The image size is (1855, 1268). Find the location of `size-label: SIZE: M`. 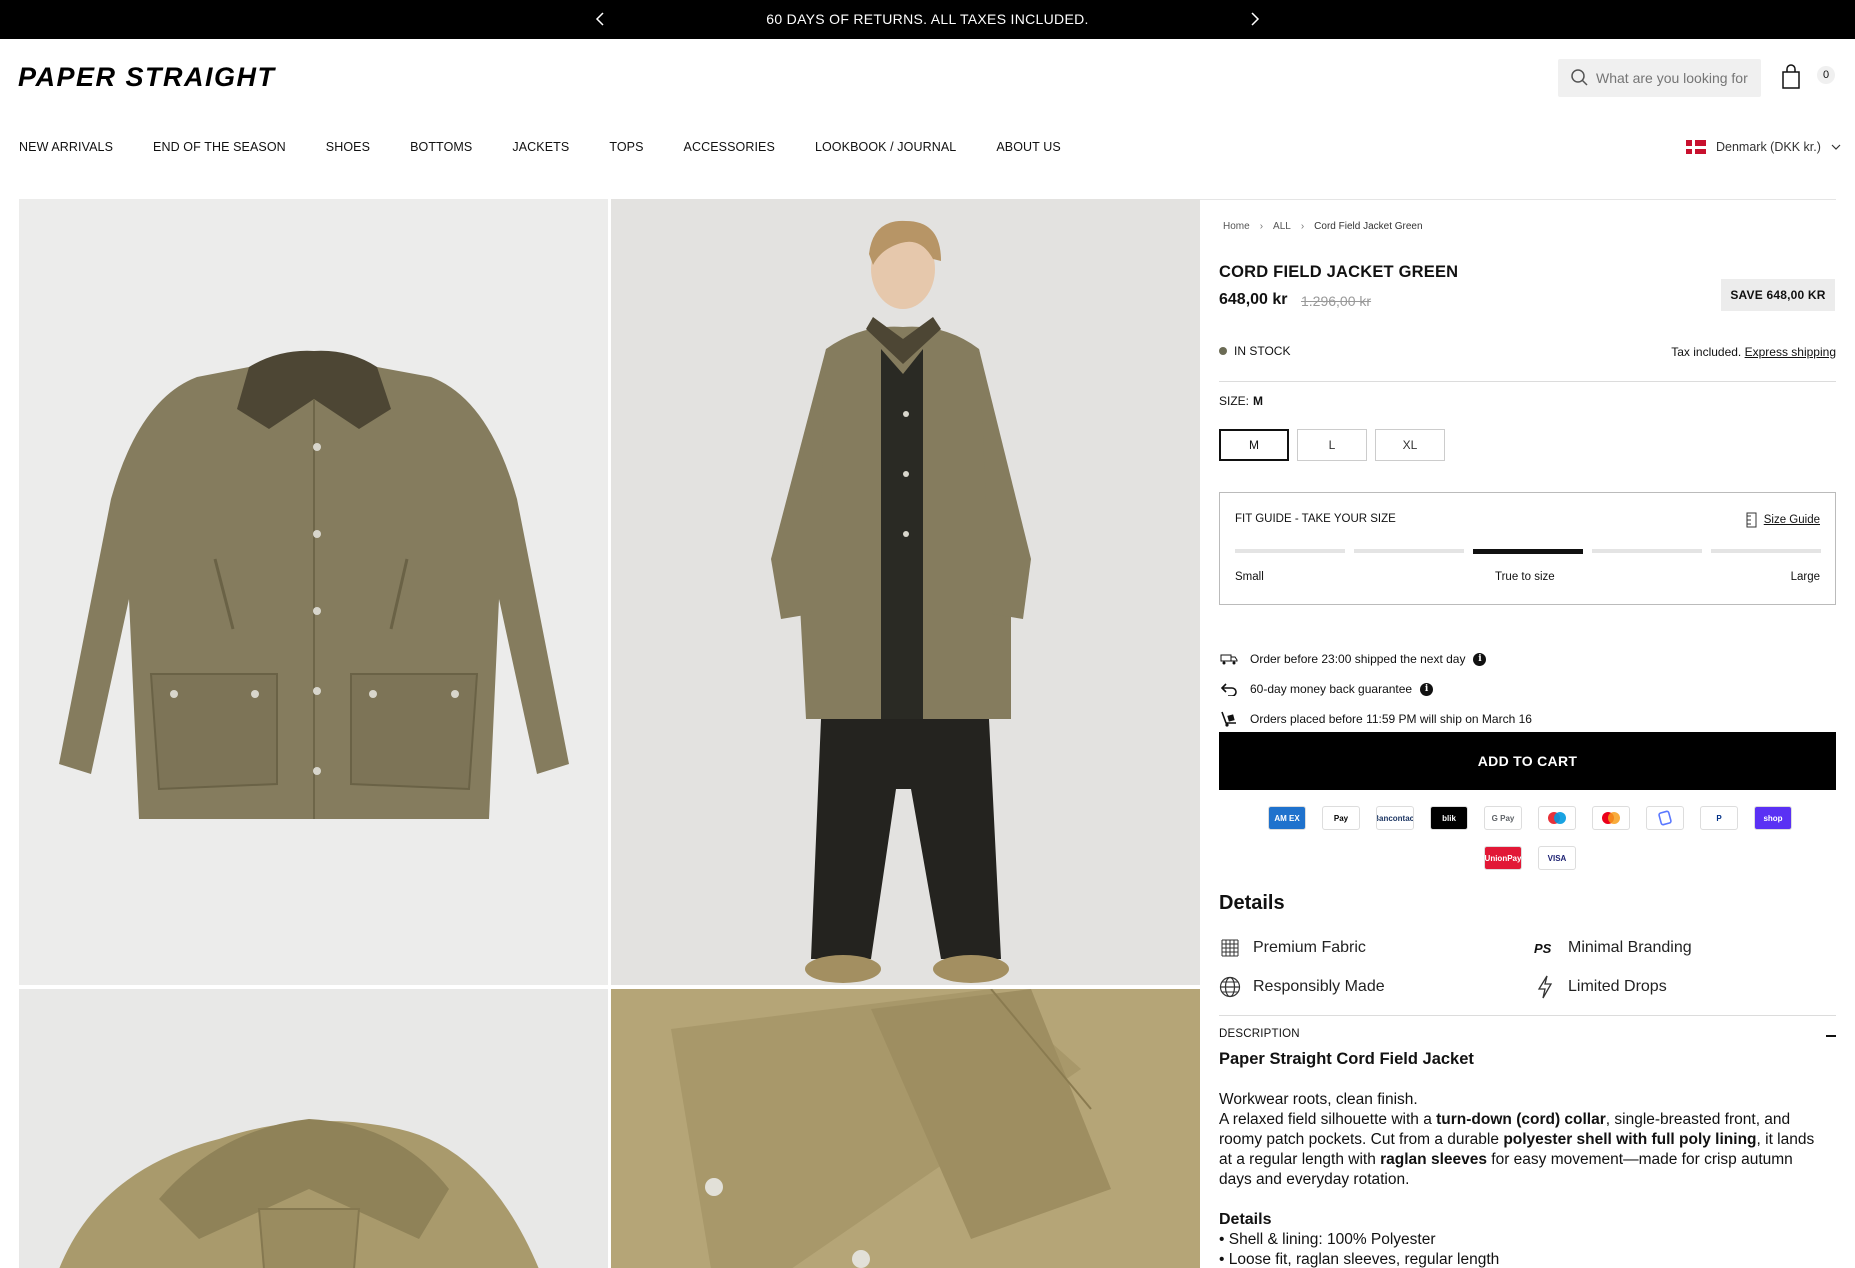

size-label: SIZE: M is located at coordinates (1241, 401).